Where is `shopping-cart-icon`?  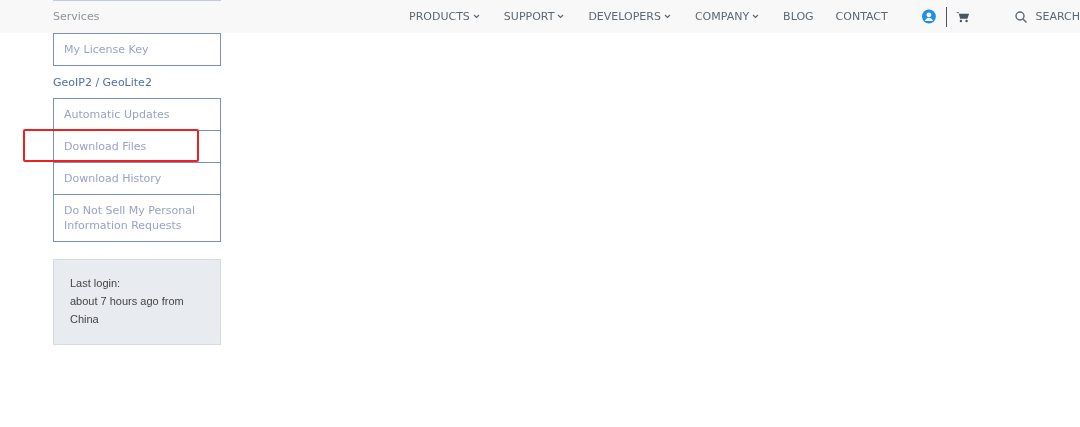 shopping-cart-icon is located at coordinates (963, 16).